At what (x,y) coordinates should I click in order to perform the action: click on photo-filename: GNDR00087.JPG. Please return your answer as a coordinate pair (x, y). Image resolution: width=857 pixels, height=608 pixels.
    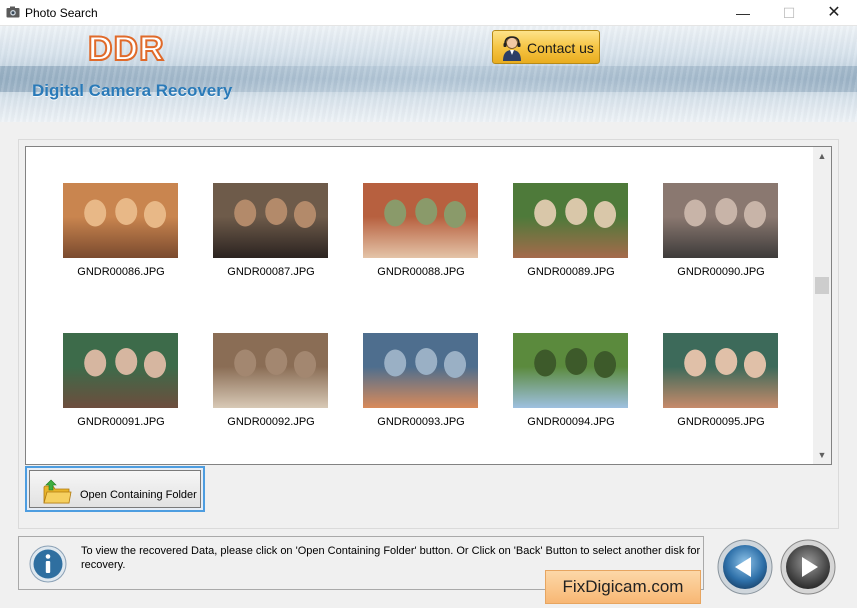
    Looking at the image, I should click on (271, 272).